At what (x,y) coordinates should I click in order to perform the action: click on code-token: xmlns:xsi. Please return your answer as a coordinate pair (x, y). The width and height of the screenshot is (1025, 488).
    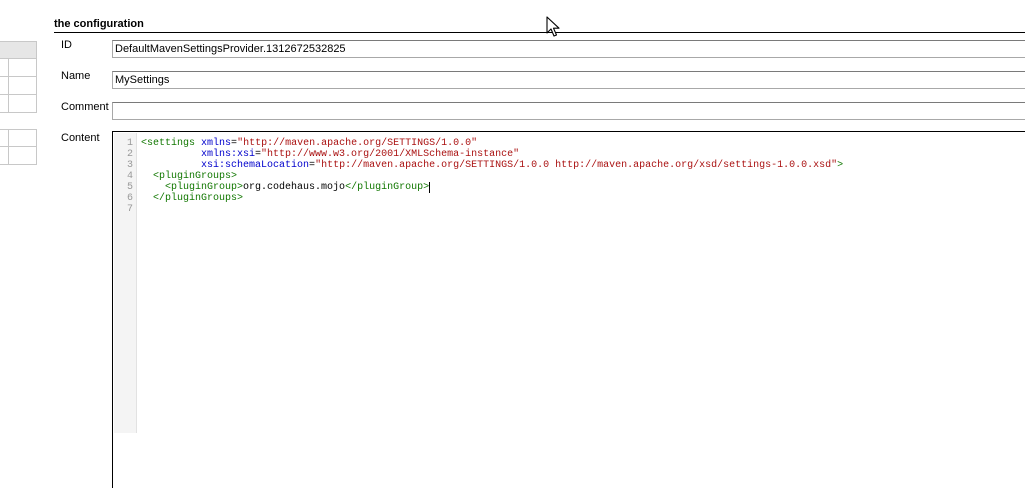
    Looking at the image, I should click on (228, 154).